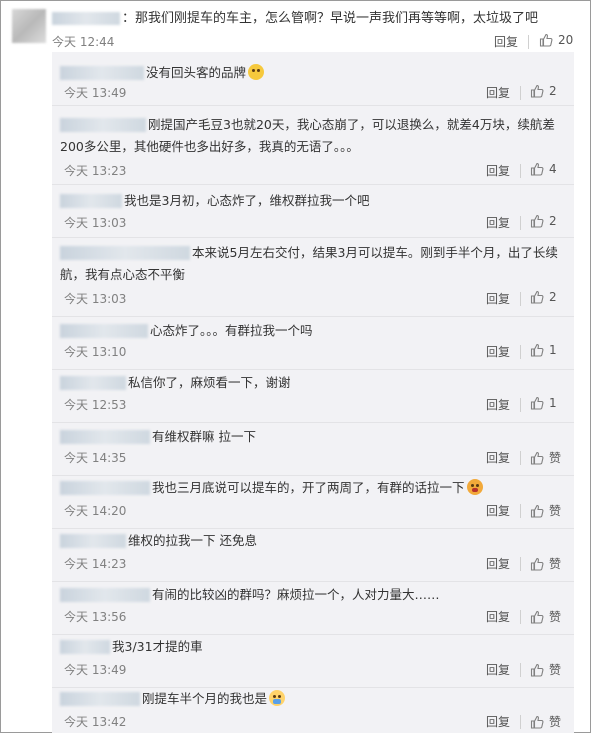 The image size is (591, 733). I want to click on reply-text: 心态炸了。。。有群拉我一个吗, so click(312, 331).